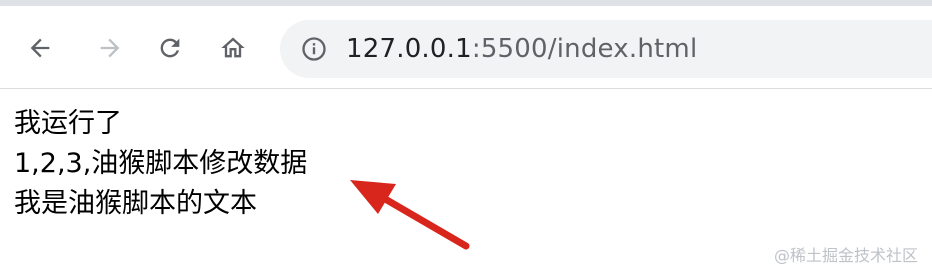 The image size is (932, 276). What do you see at coordinates (466, 88) in the screenshot?
I see `toolbar-divider` at bounding box center [466, 88].